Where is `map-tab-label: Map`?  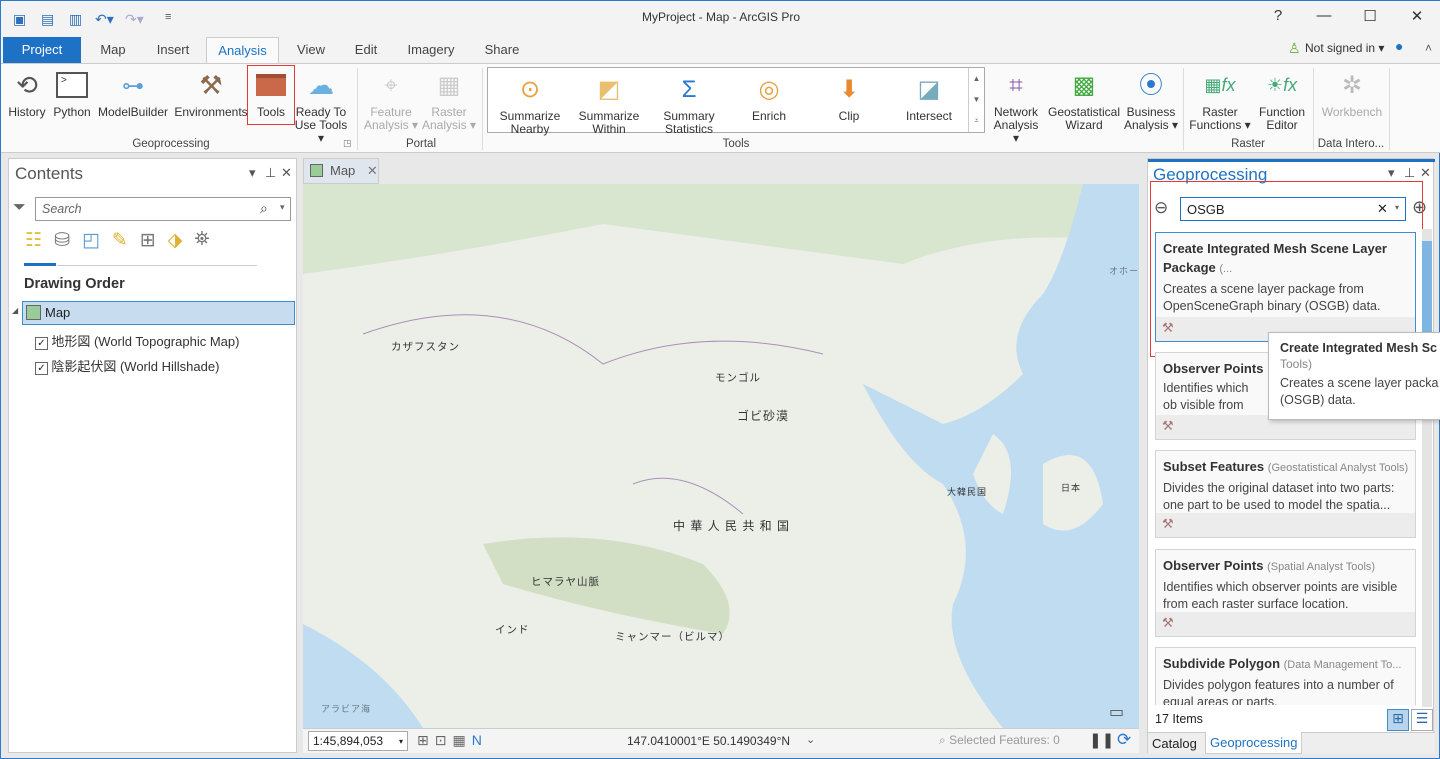
map-tab-label: Map is located at coordinates (343, 170).